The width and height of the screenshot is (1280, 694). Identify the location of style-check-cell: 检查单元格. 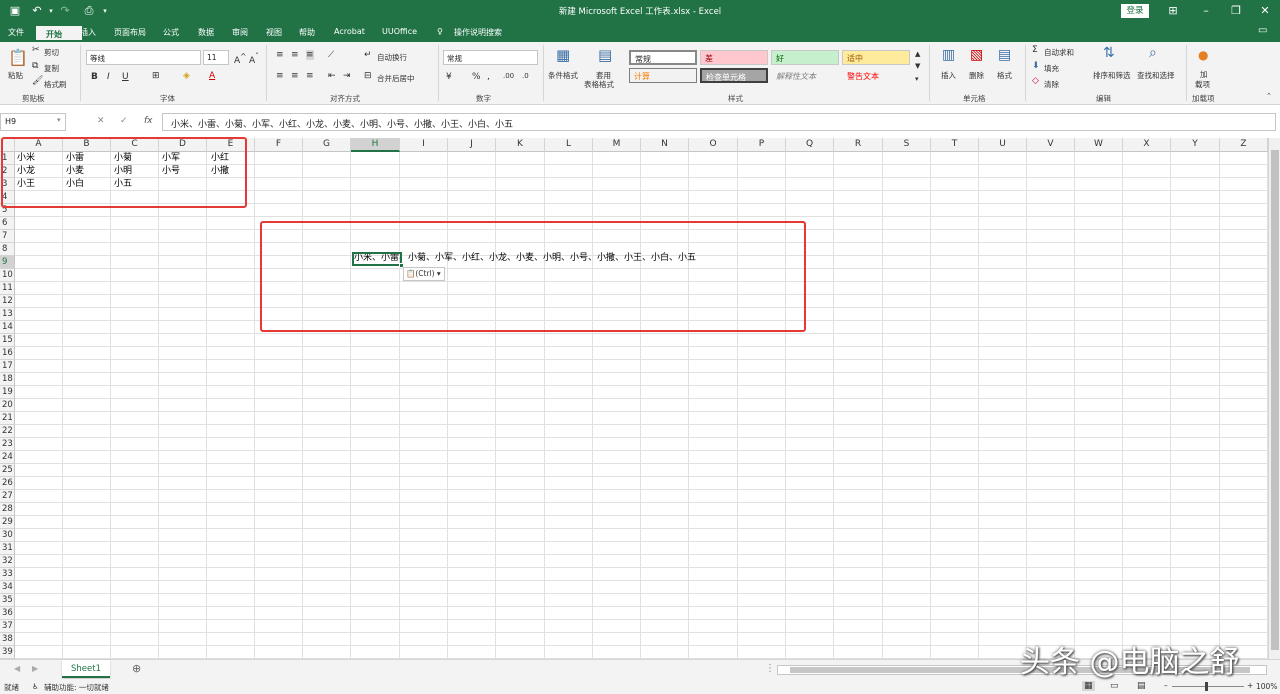
(734, 75).